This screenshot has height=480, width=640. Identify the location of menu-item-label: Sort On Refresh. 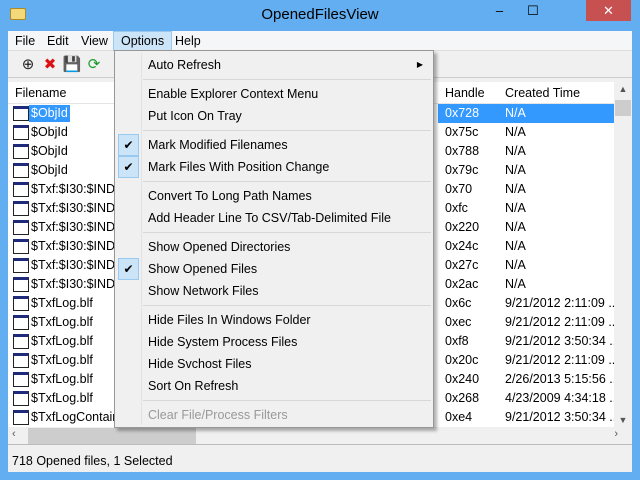
(193, 386).